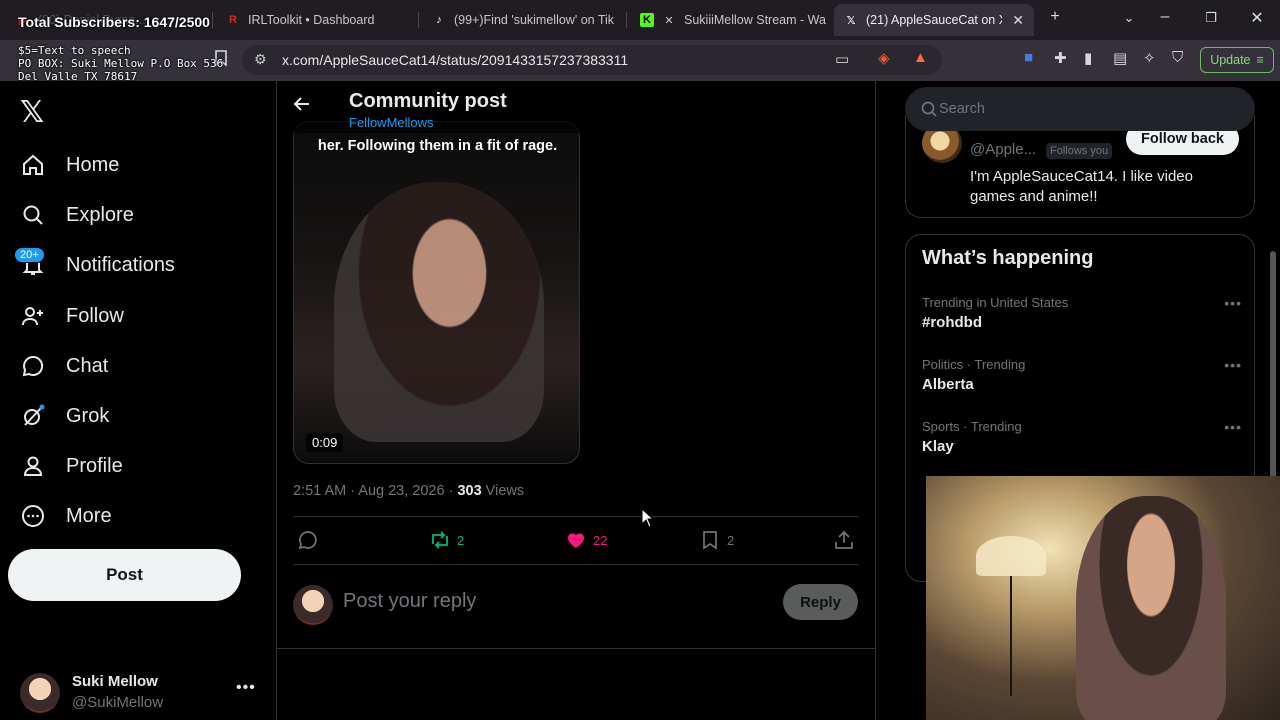 The width and height of the screenshot is (1280, 720). Describe the element at coordinates (669, 20) in the screenshot. I see `muted-speaker-icon: ✕` at that location.